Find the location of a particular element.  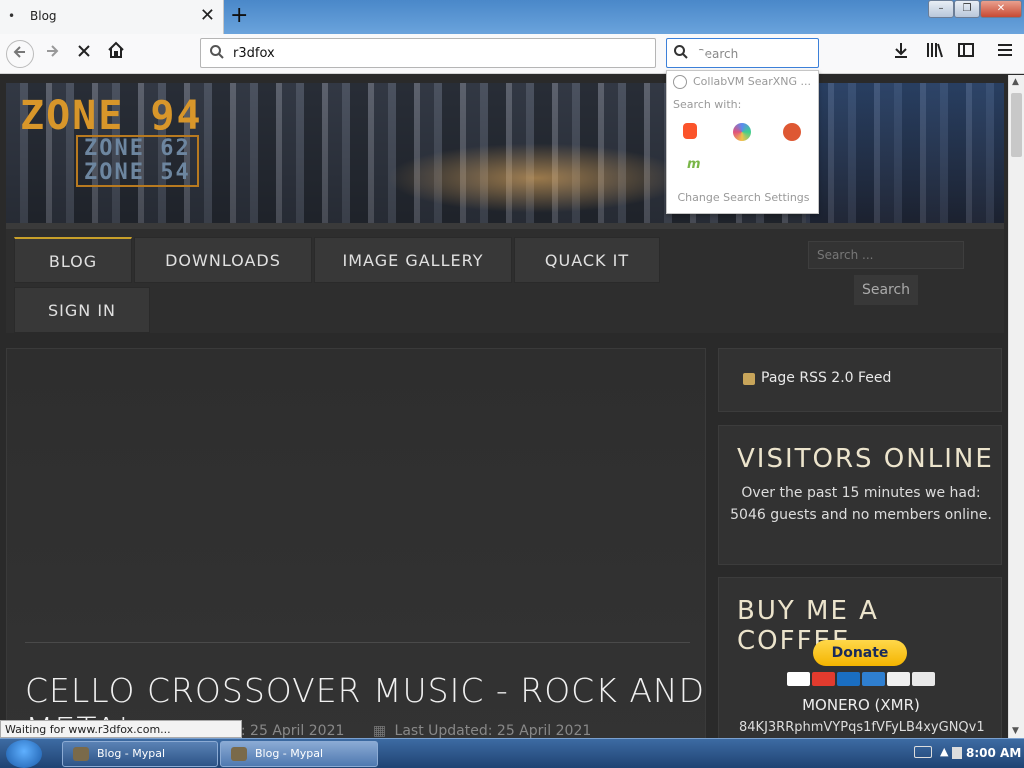

taskbar-window-button: Blog - Mypal is located at coordinates (140, 754).